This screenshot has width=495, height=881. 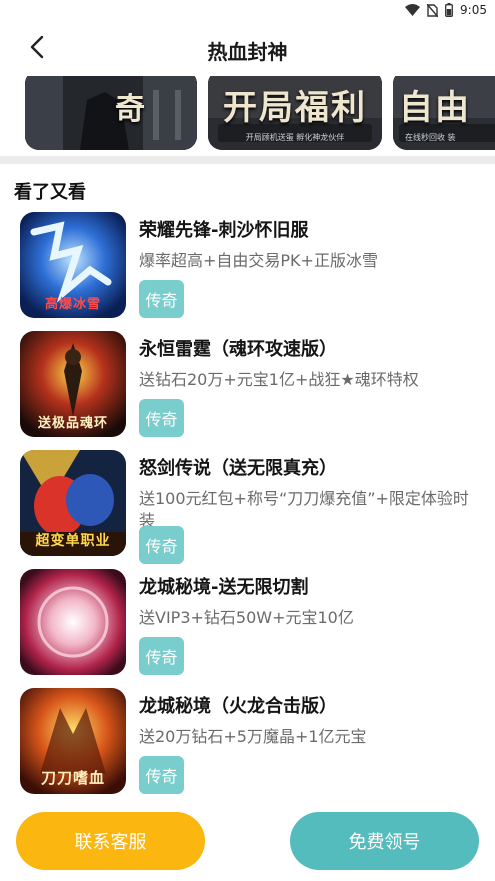 What do you see at coordinates (384, 841) in the screenshot?
I see `free-claim-button: 免费领号` at bounding box center [384, 841].